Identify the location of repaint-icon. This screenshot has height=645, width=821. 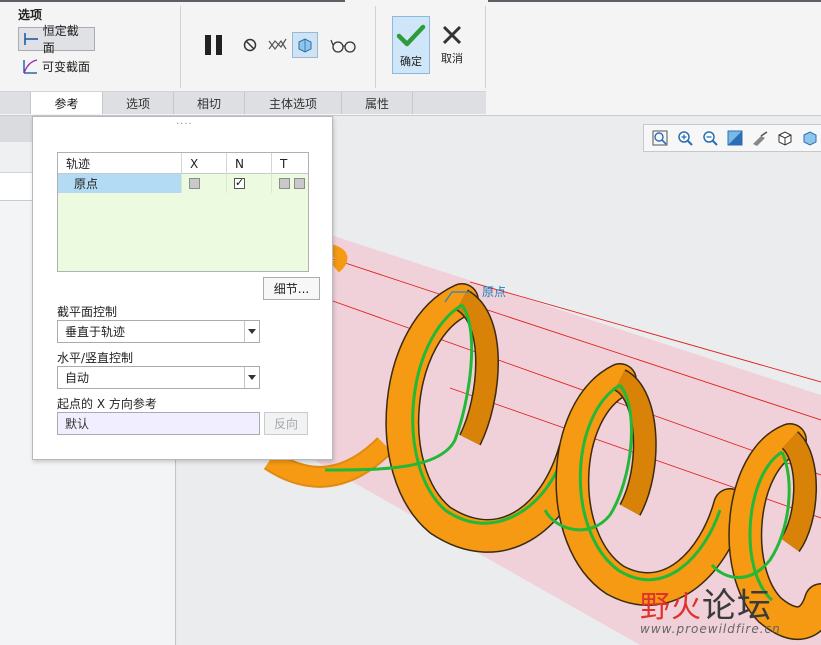
(735, 138).